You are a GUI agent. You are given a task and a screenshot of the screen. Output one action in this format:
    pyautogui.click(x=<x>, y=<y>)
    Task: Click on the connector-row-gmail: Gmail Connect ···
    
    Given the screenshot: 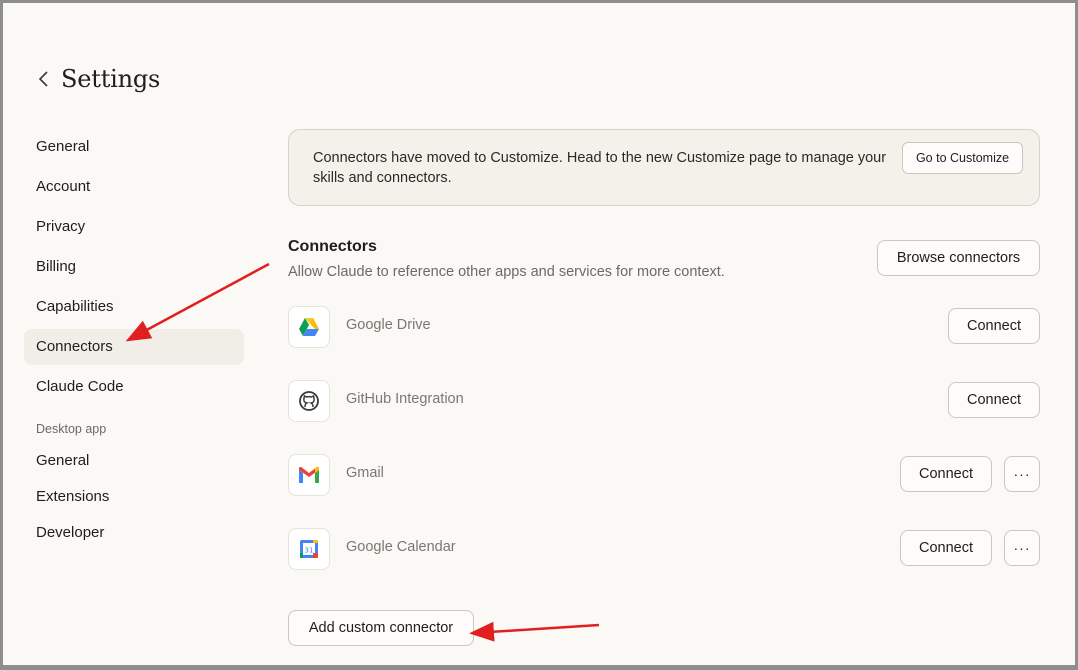 What is the action you would take?
    pyautogui.click(x=664, y=475)
    